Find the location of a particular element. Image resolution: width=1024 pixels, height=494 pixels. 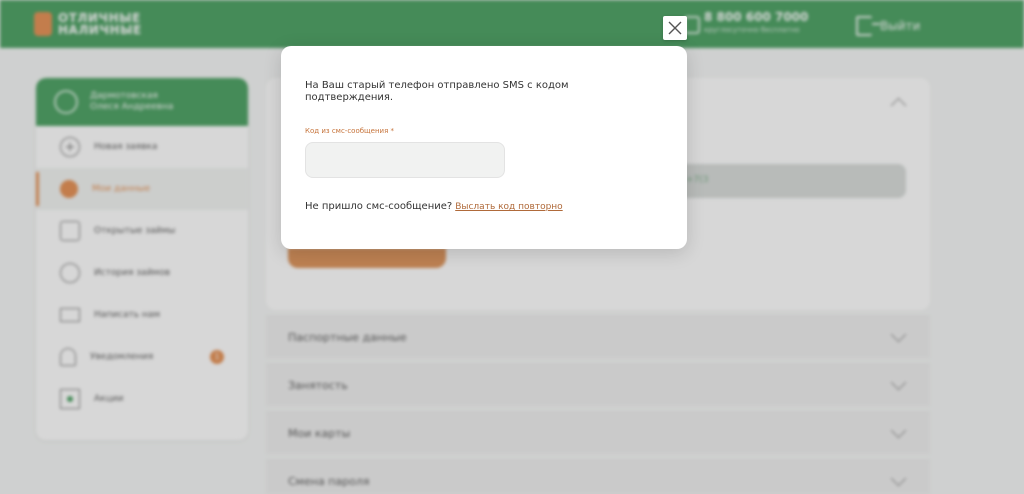

sms-code-input is located at coordinates (405, 160).